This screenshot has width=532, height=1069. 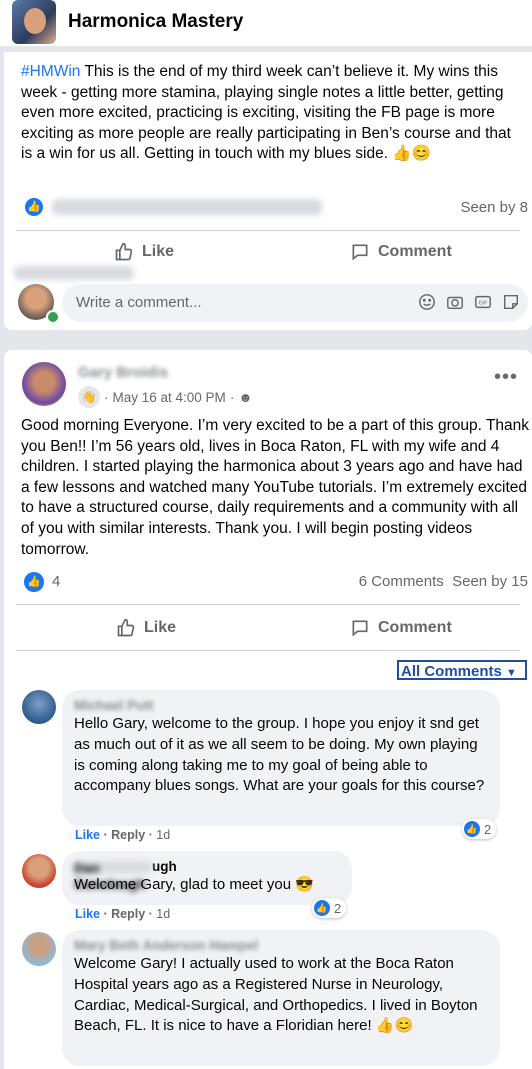 What do you see at coordinates (281, 946) in the screenshot?
I see `commenter-name: Mary Beth Anderson Hampel` at bounding box center [281, 946].